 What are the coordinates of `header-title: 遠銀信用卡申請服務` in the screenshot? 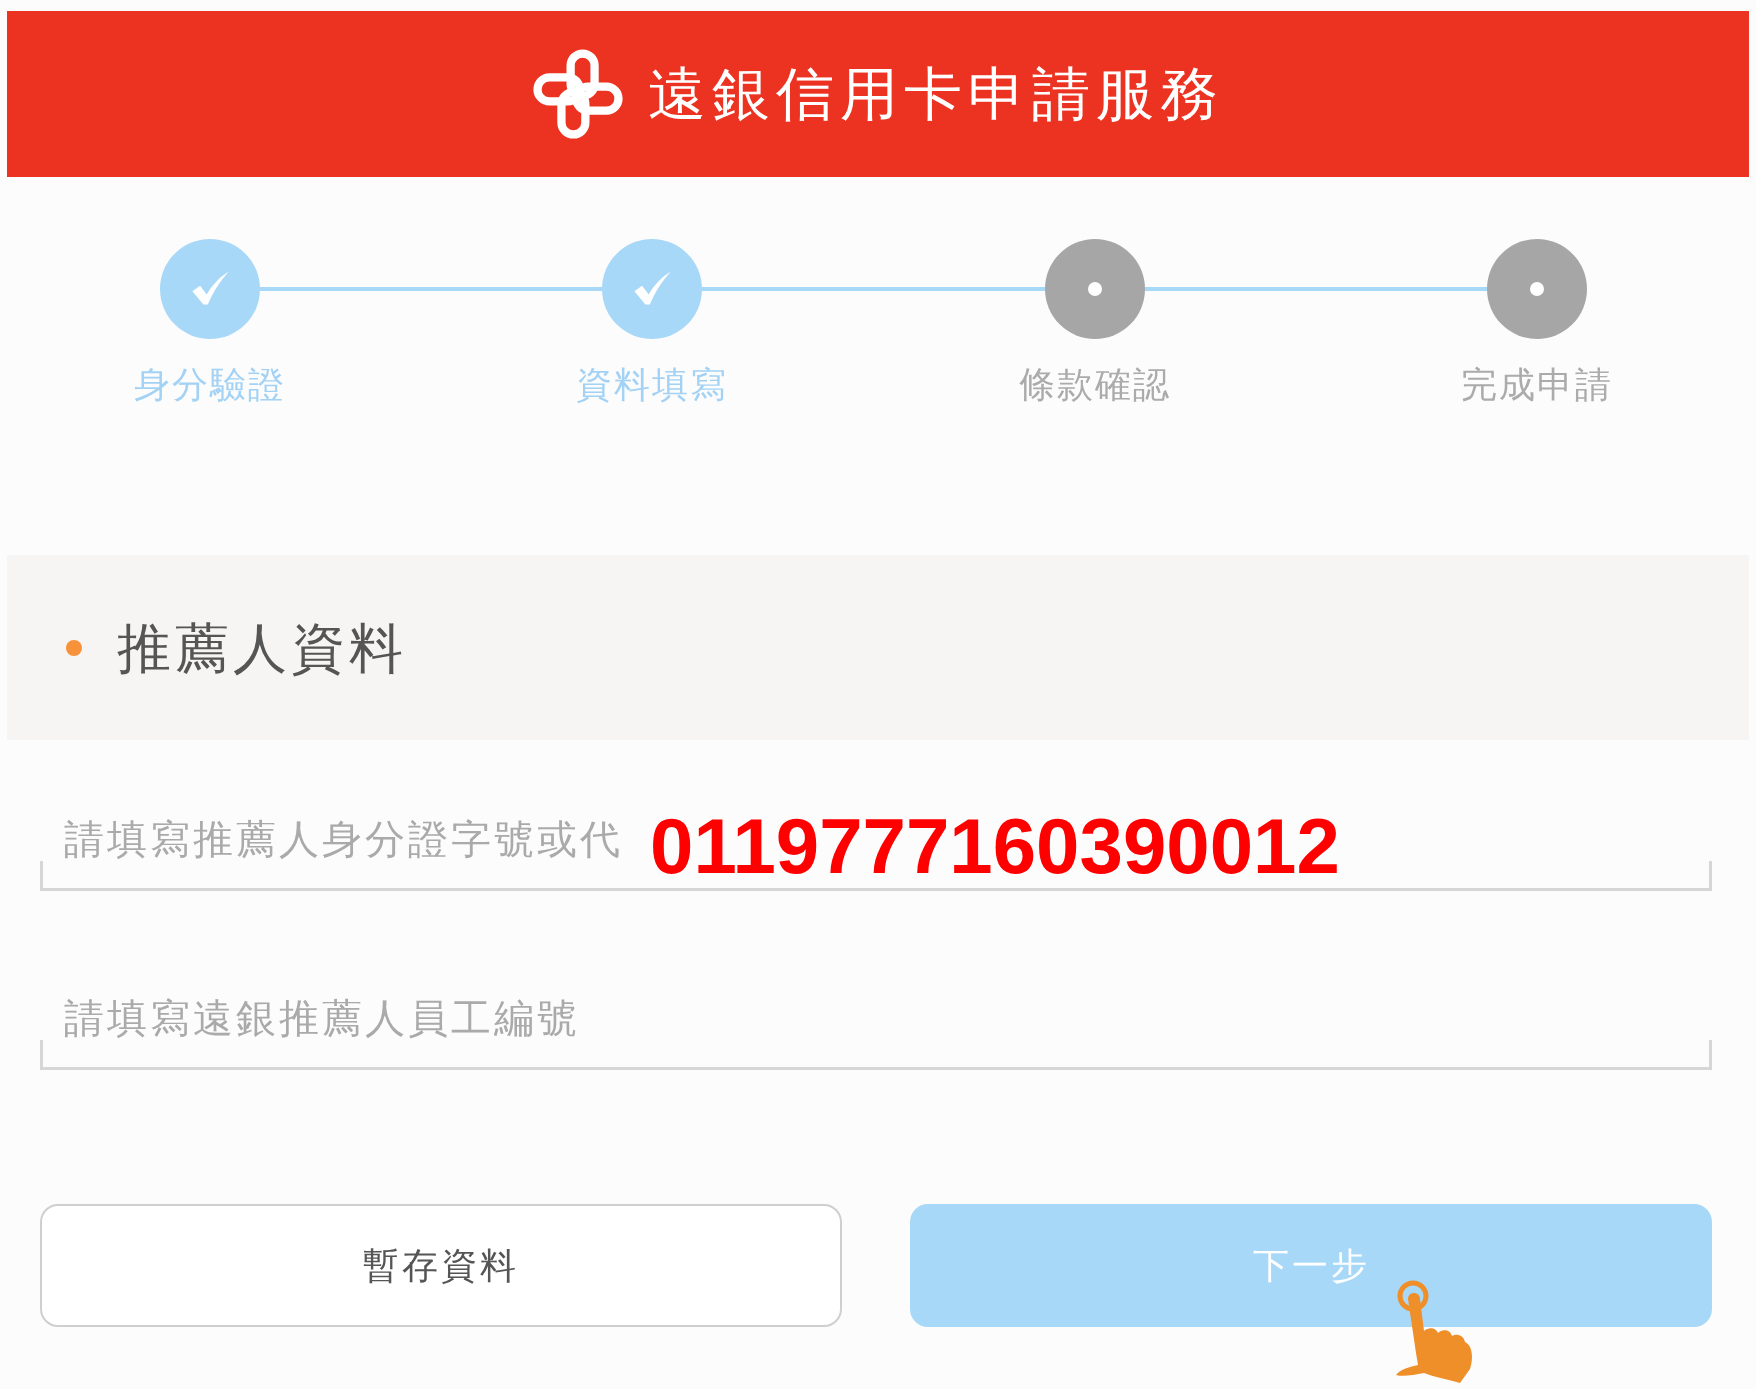 It's located at (936, 94).